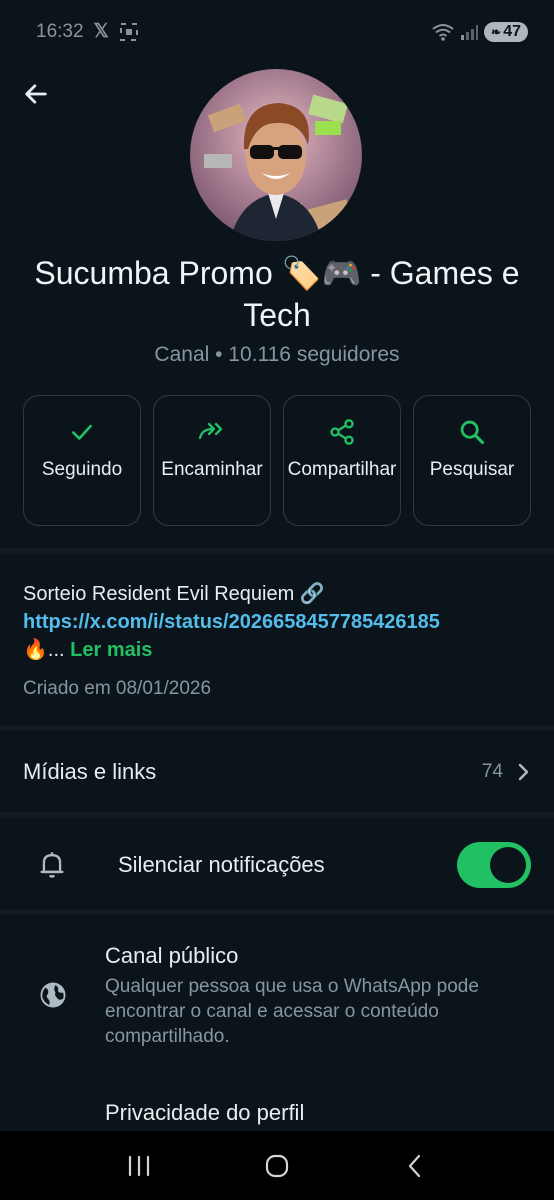 The image size is (554, 1200). I want to click on recent-apps-button, so click(139, 1166).